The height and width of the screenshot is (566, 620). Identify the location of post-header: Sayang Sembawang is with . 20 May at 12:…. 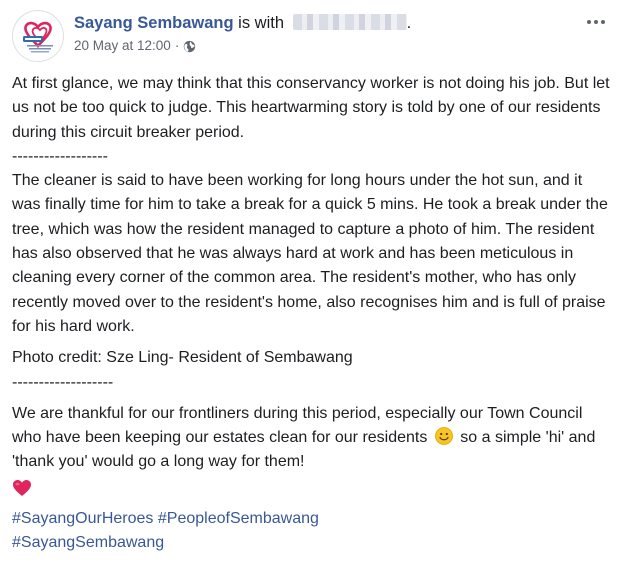
(310, 36).